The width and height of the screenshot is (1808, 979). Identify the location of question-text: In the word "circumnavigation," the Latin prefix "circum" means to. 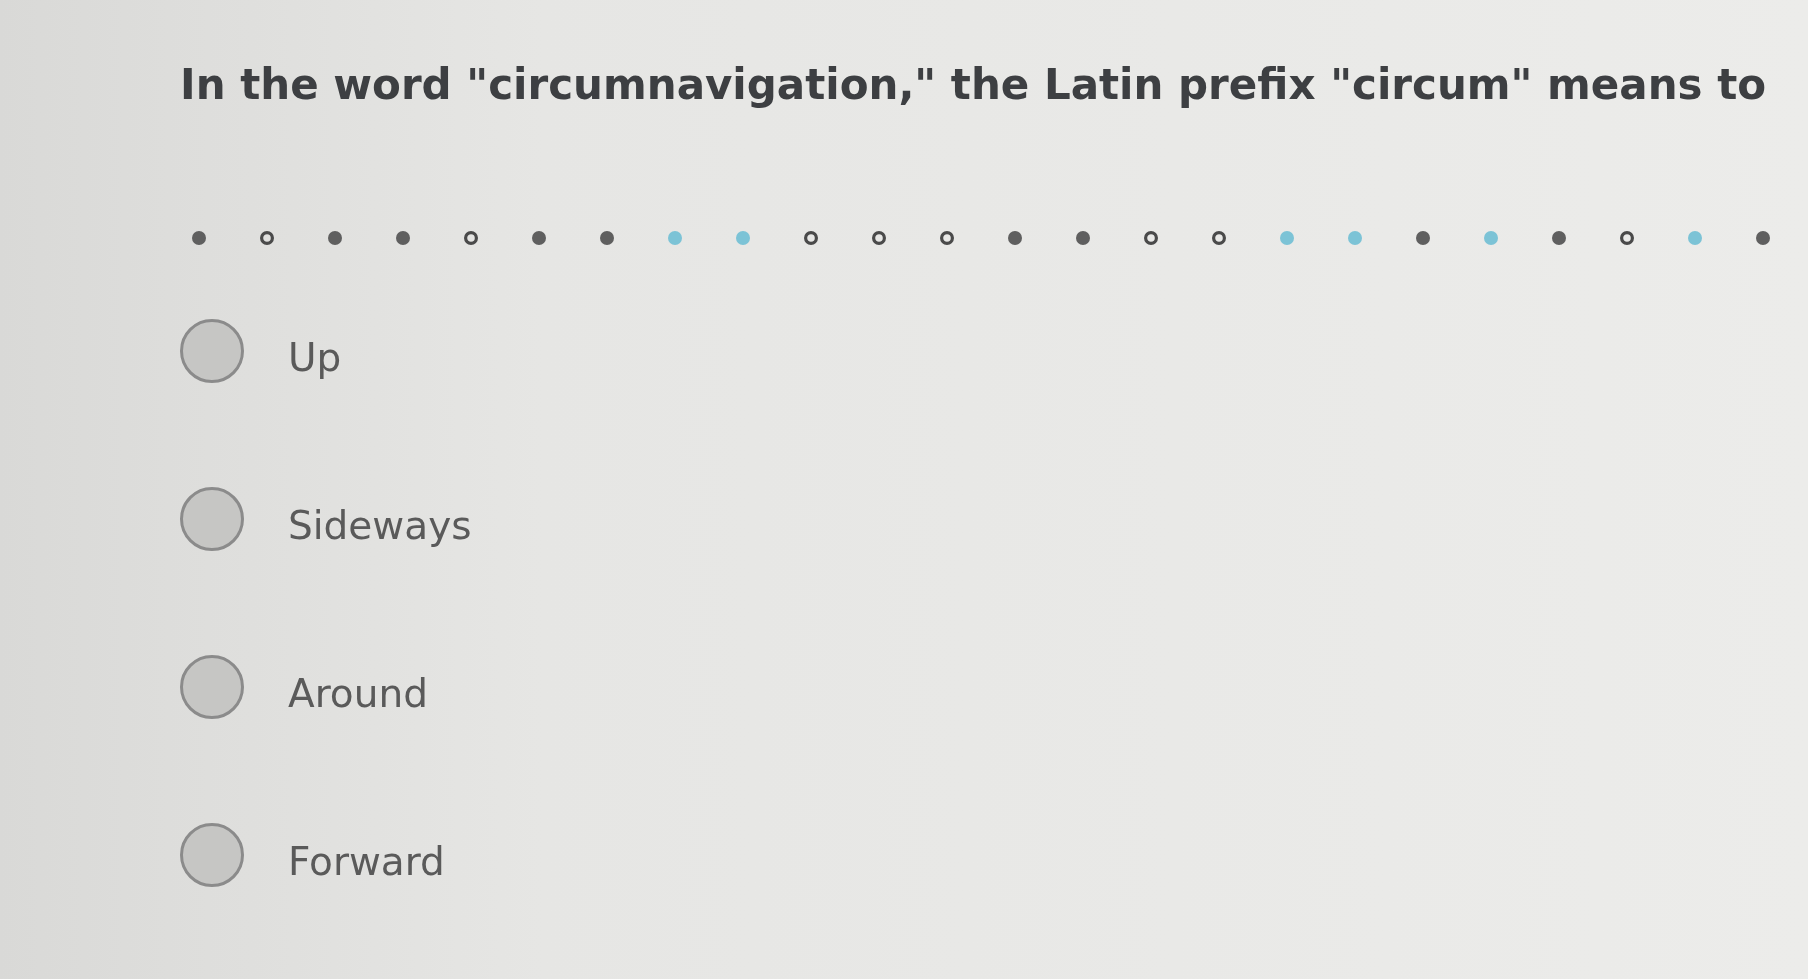
(974, 85).